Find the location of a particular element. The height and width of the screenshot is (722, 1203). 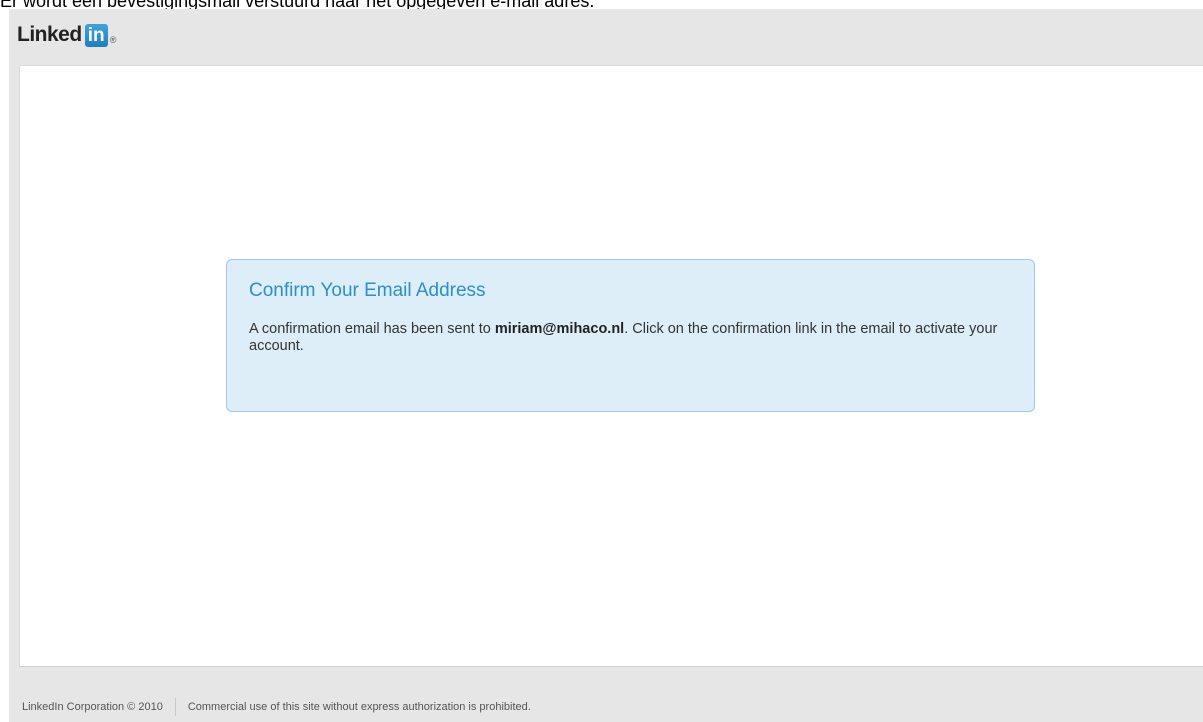

footer-divider is located at coordinates (175, 707).